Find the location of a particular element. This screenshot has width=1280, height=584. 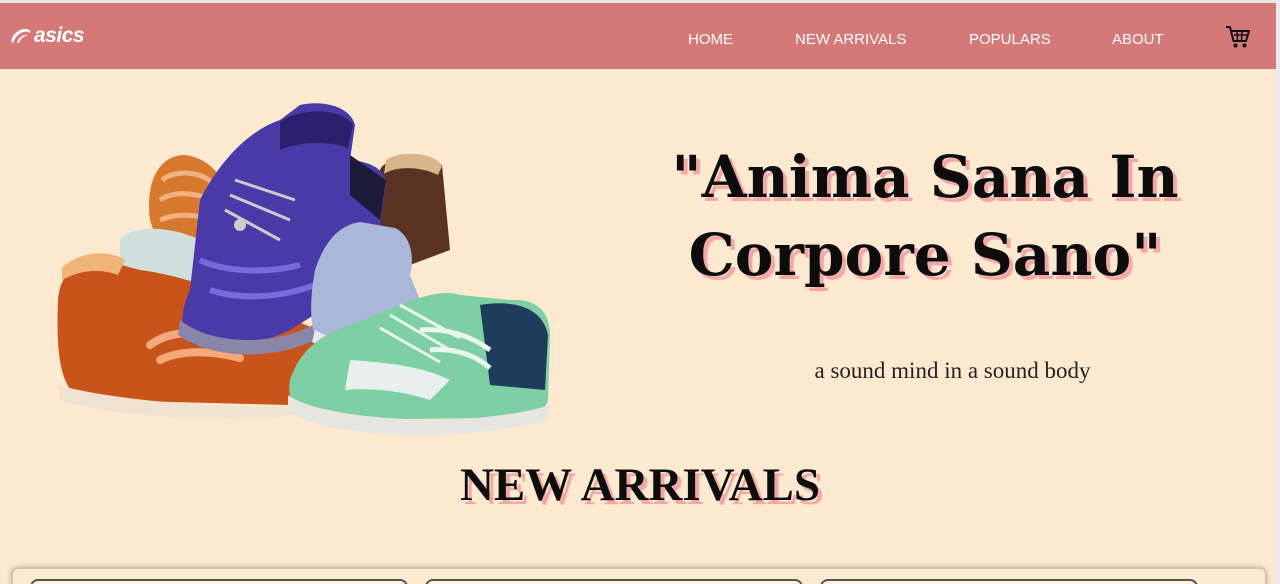

nav-about: ABOUT is located at coordinates (1138, 39).